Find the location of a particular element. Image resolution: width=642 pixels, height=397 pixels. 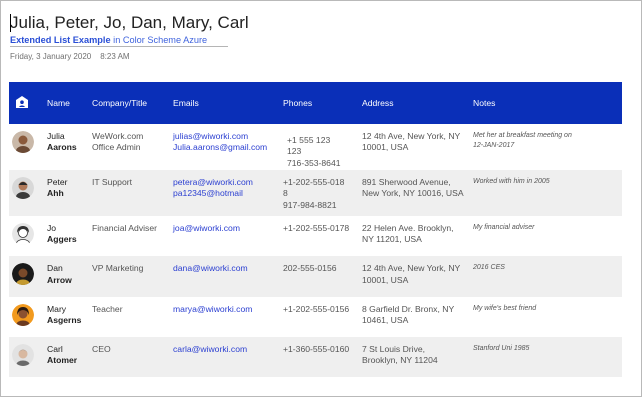

company: Financial Adviser is located at coordinates (124, 228).